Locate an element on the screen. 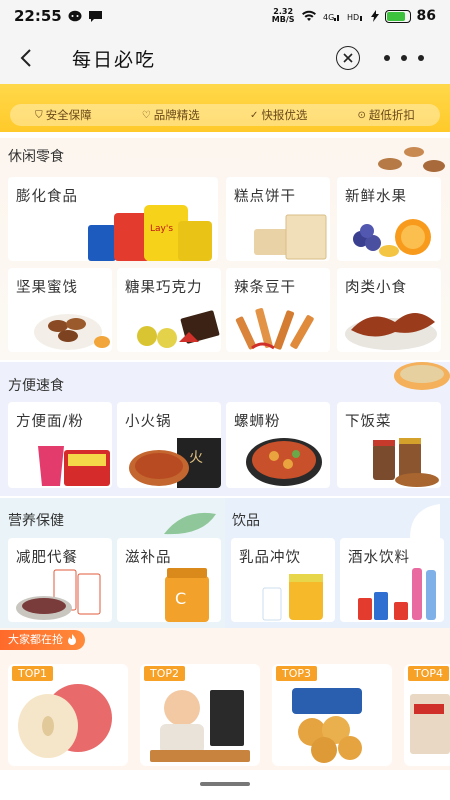  heart-icon: ♡ is located at coordinates (146, 115).